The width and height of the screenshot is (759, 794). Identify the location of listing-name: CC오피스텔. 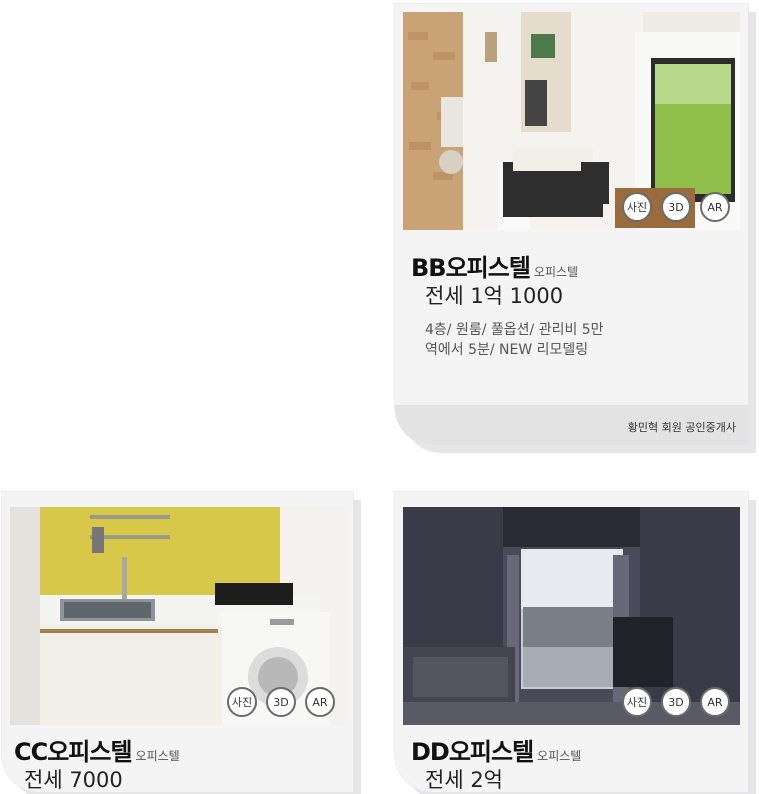
(73, 752).